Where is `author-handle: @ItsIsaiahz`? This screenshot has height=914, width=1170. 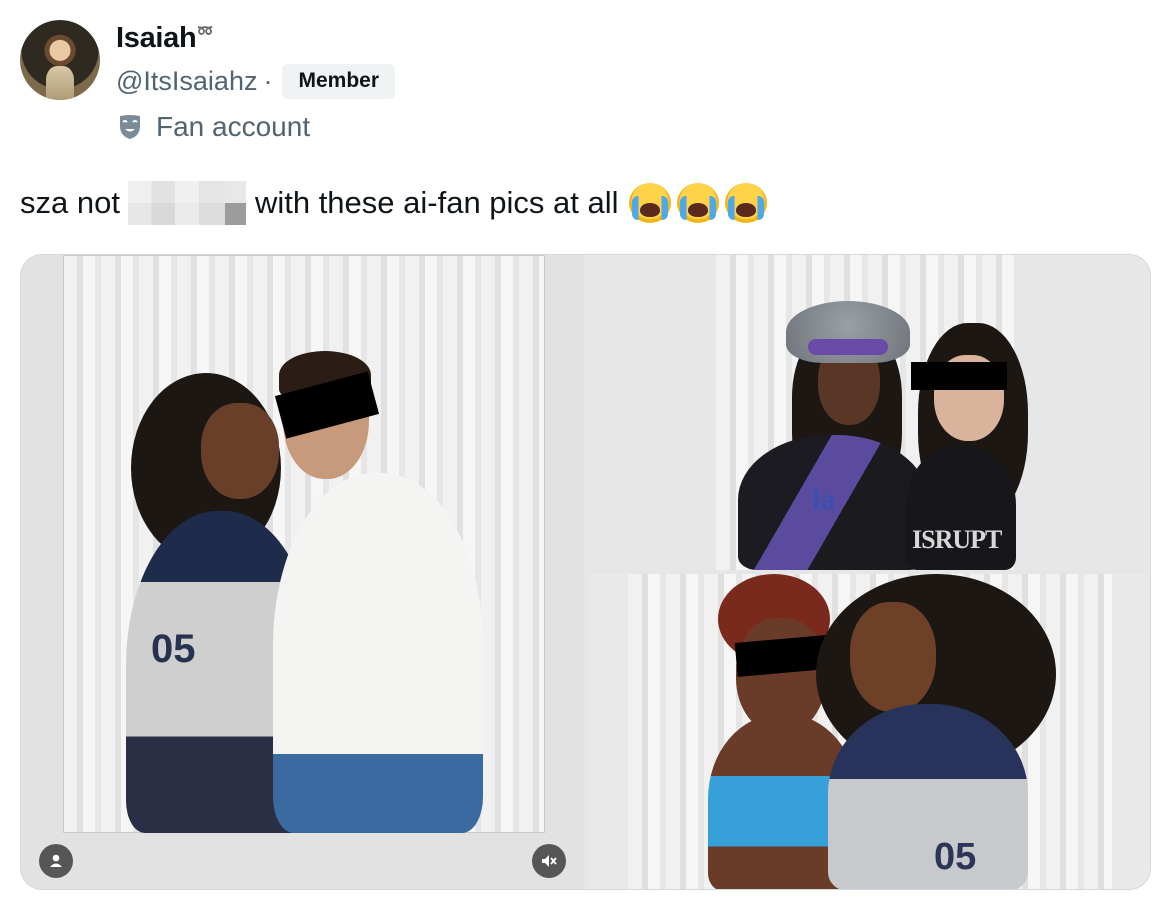 author-handle: @ItsIsaiahz is located at coordinates (186, 81).